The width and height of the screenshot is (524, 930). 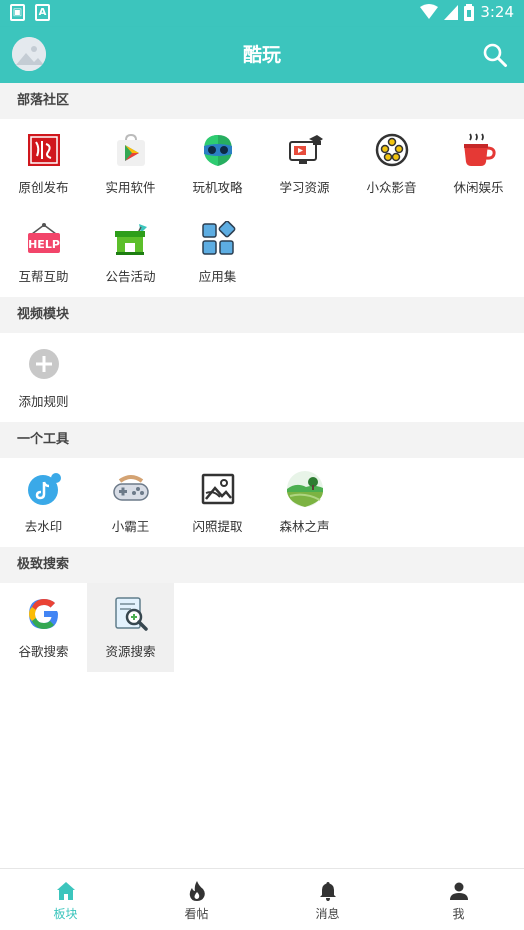 I want to click on grid-item-phone-guide: 玩机攻略, so click(x=217, y=163).